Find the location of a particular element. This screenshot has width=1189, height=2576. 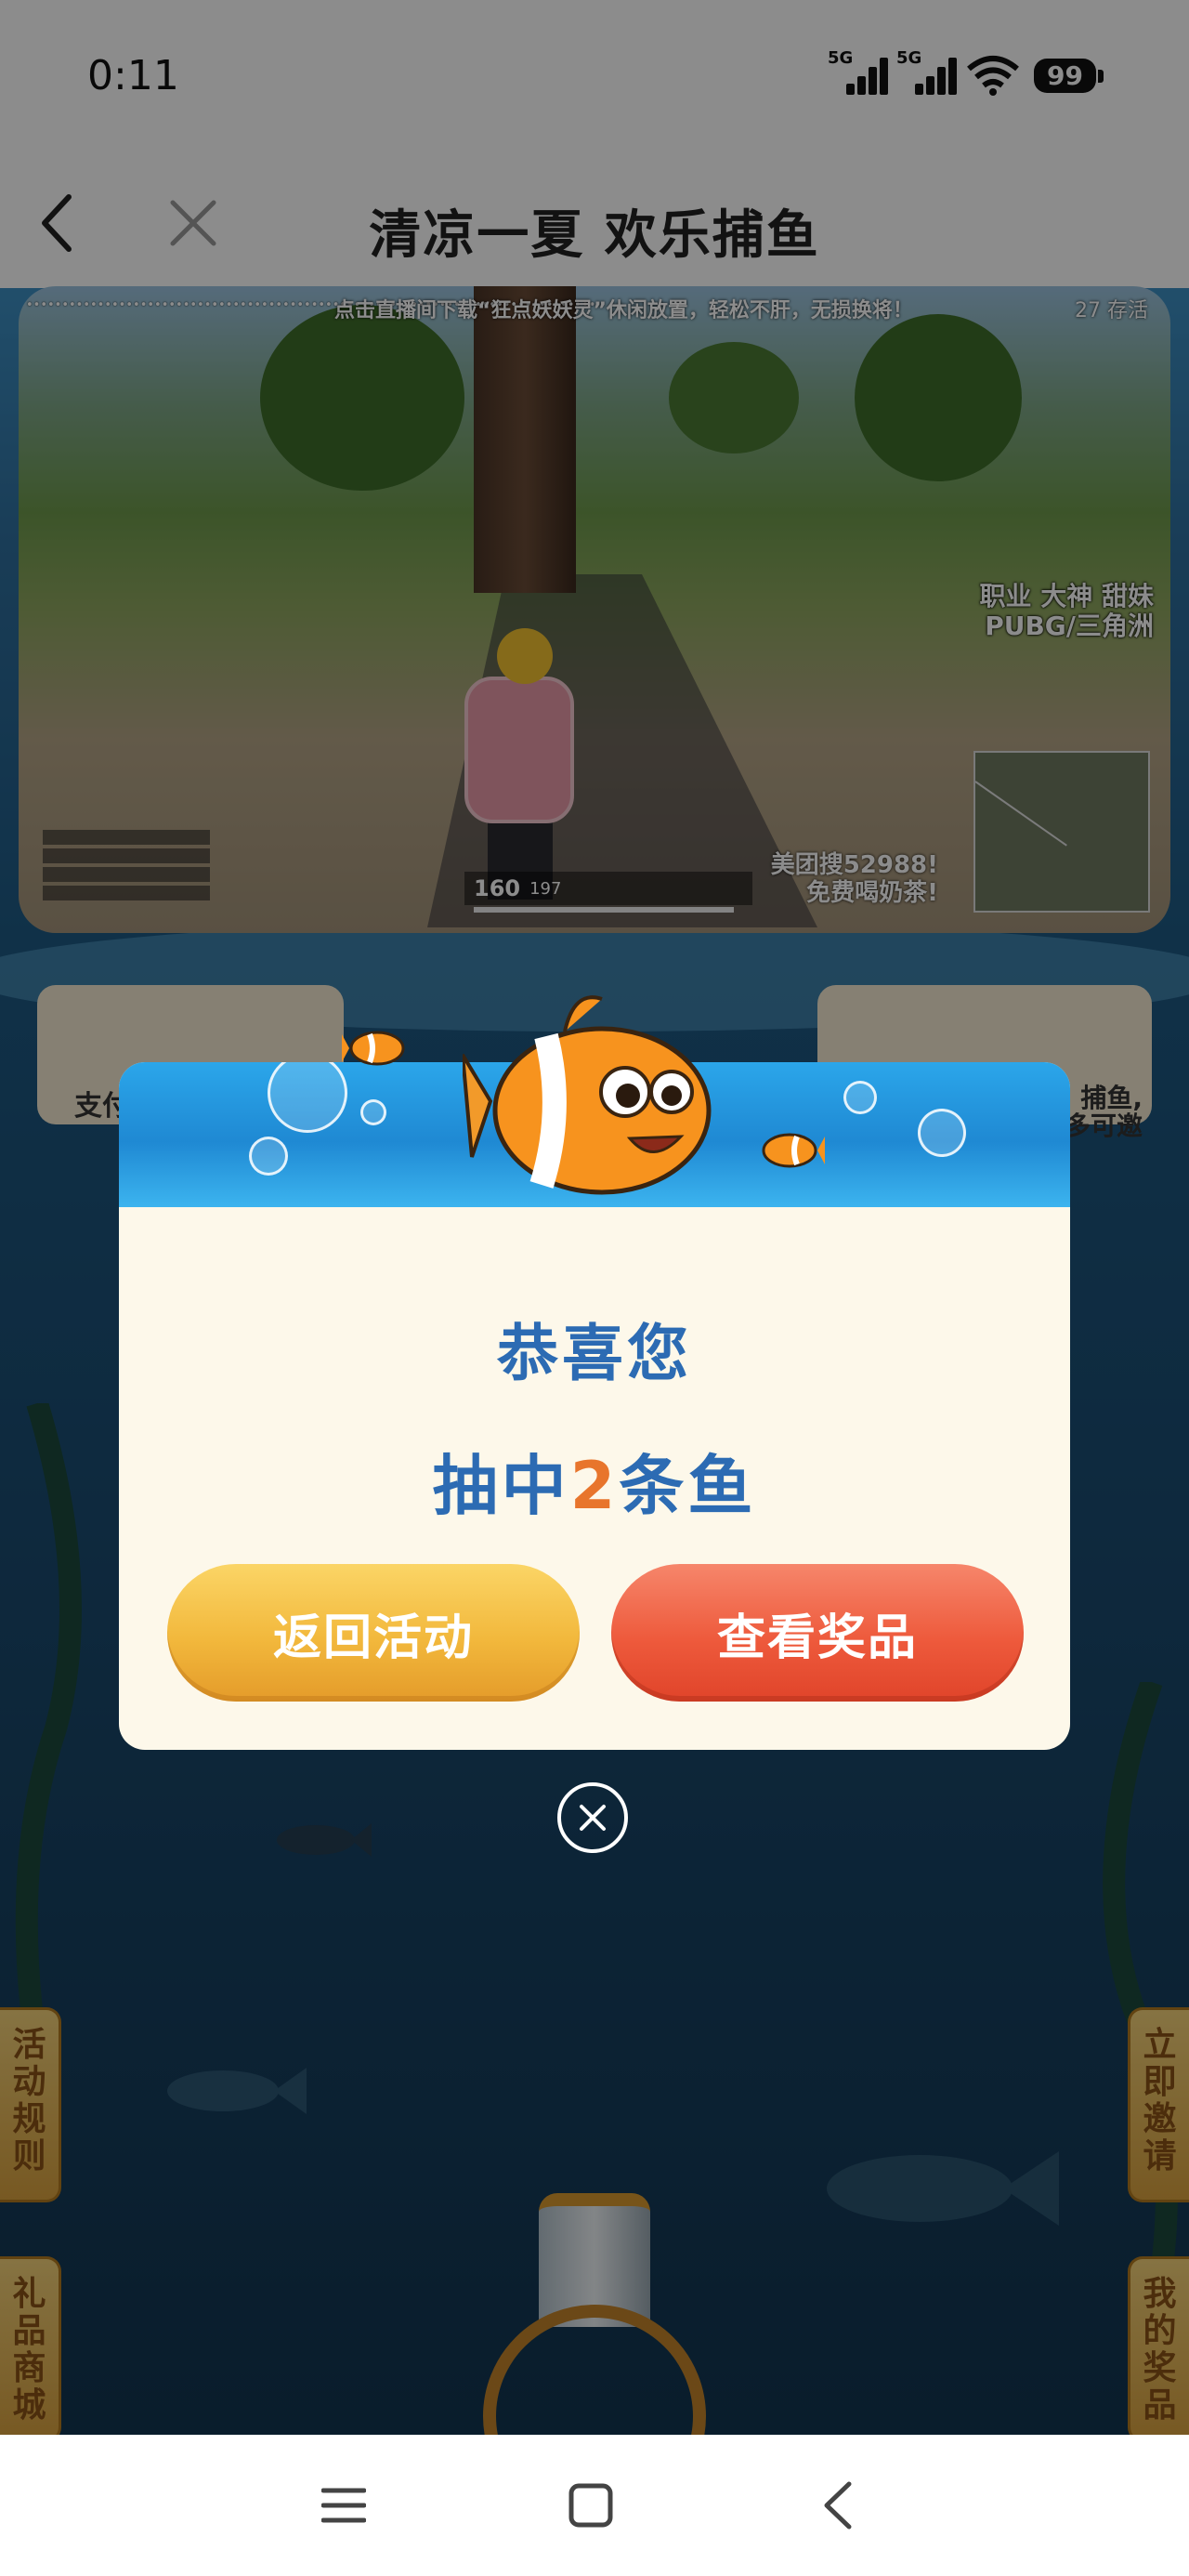

system-navigation-bar is located at coordinates (594, 2505).